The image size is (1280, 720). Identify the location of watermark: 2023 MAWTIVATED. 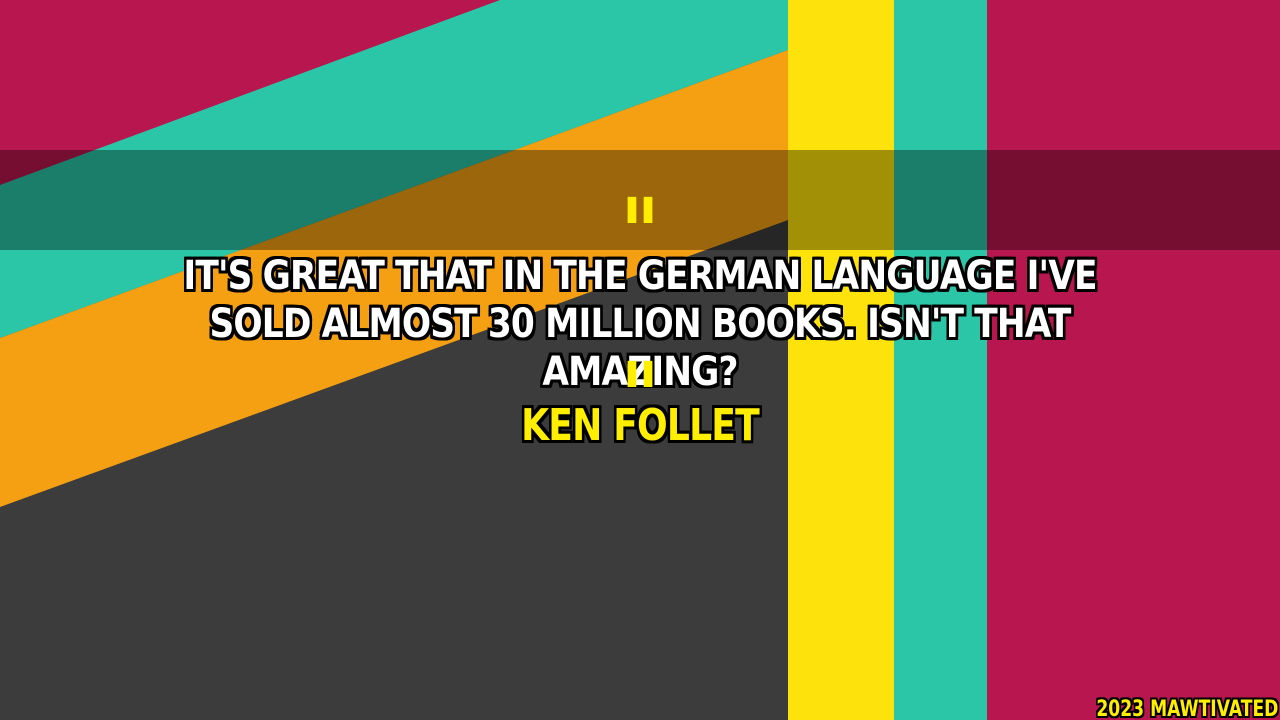
(1186, 708).